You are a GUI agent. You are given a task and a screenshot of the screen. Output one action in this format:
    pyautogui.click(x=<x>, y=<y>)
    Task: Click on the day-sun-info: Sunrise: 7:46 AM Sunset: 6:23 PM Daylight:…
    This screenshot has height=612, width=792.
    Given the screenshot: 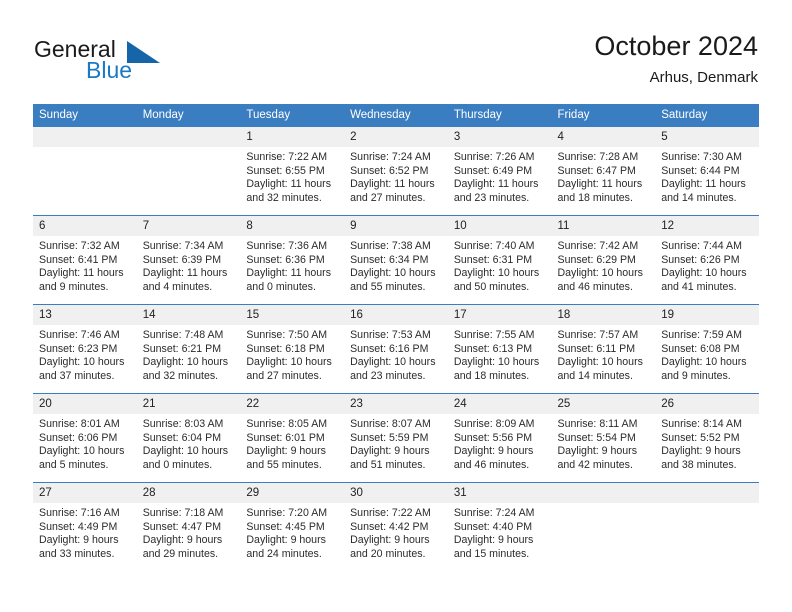 What is the action you would take?
    pyautogui.click(x=85, y=354)
    